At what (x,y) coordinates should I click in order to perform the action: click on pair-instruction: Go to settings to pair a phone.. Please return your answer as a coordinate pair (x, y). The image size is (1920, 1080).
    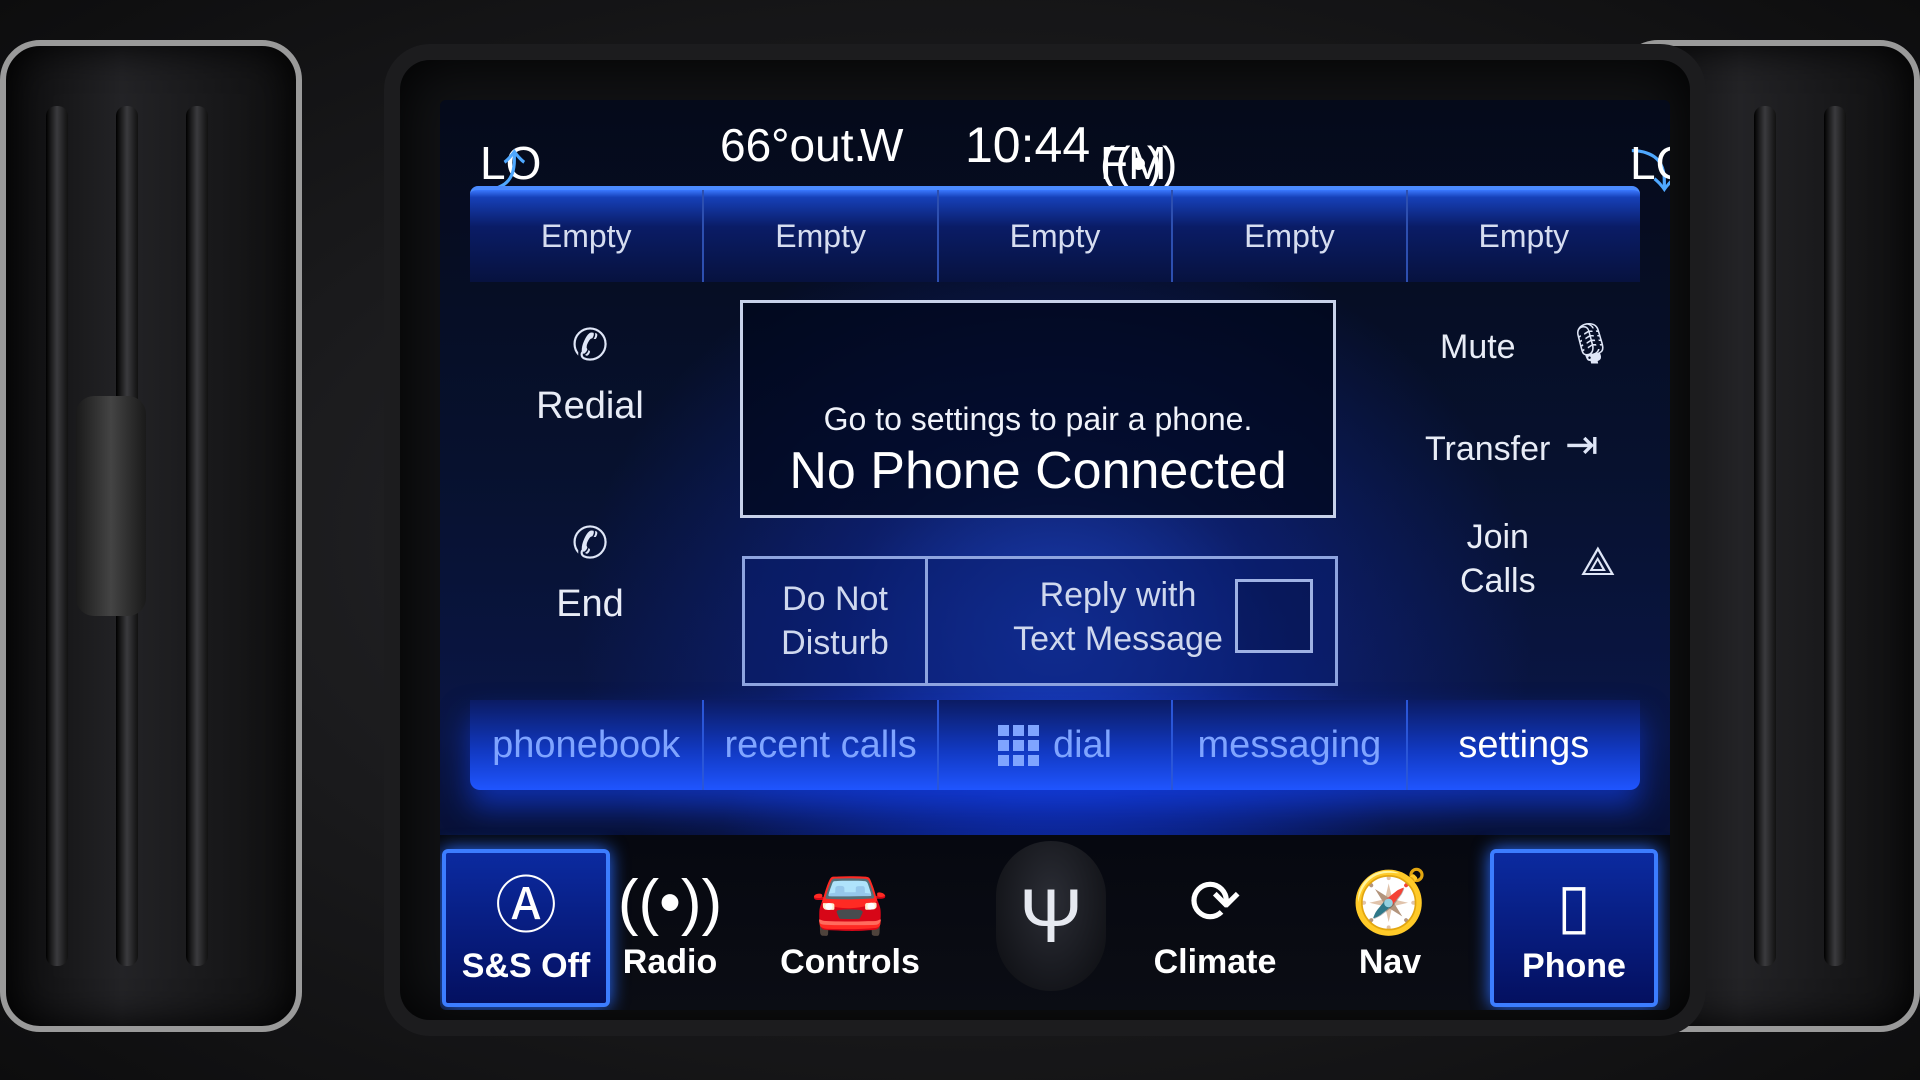
    Looking at the image, I should click on (1038, 419).